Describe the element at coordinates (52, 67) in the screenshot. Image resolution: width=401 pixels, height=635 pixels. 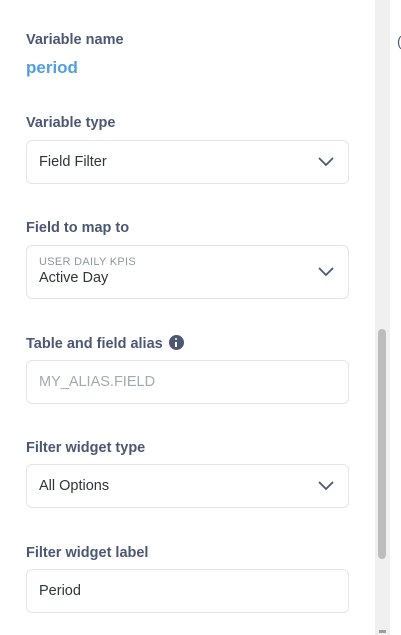
I see `variable-name-value: period` at that location.